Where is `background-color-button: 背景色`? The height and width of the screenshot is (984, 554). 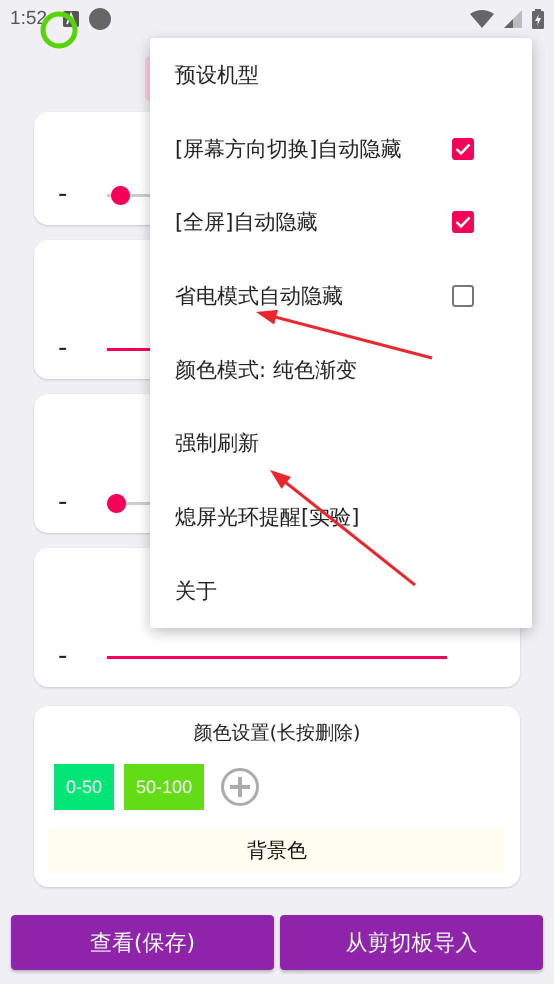
background-color-button: 背景色 is located at coordinates (277, 850).